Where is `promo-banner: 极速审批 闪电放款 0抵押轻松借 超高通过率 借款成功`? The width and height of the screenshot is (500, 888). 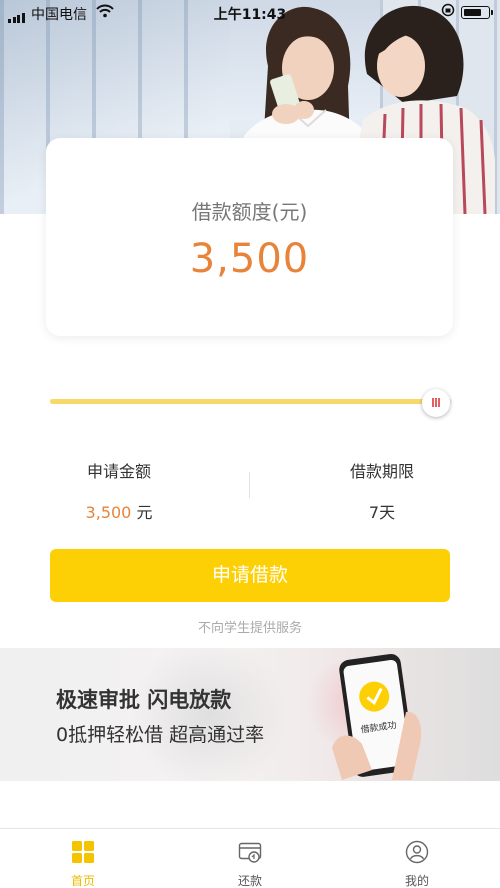 promo-banner: 极速审批 闪电放款 0抵押轻松借 超高通过率 借款成功 is located at coordinates (250, 714).